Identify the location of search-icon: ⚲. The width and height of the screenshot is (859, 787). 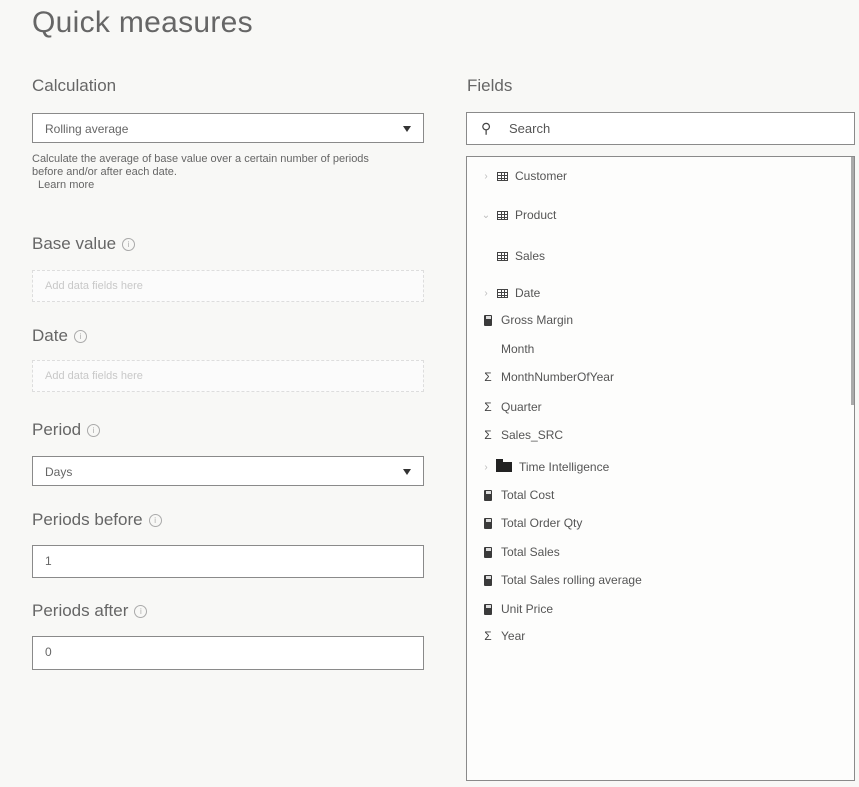
(486, 128).